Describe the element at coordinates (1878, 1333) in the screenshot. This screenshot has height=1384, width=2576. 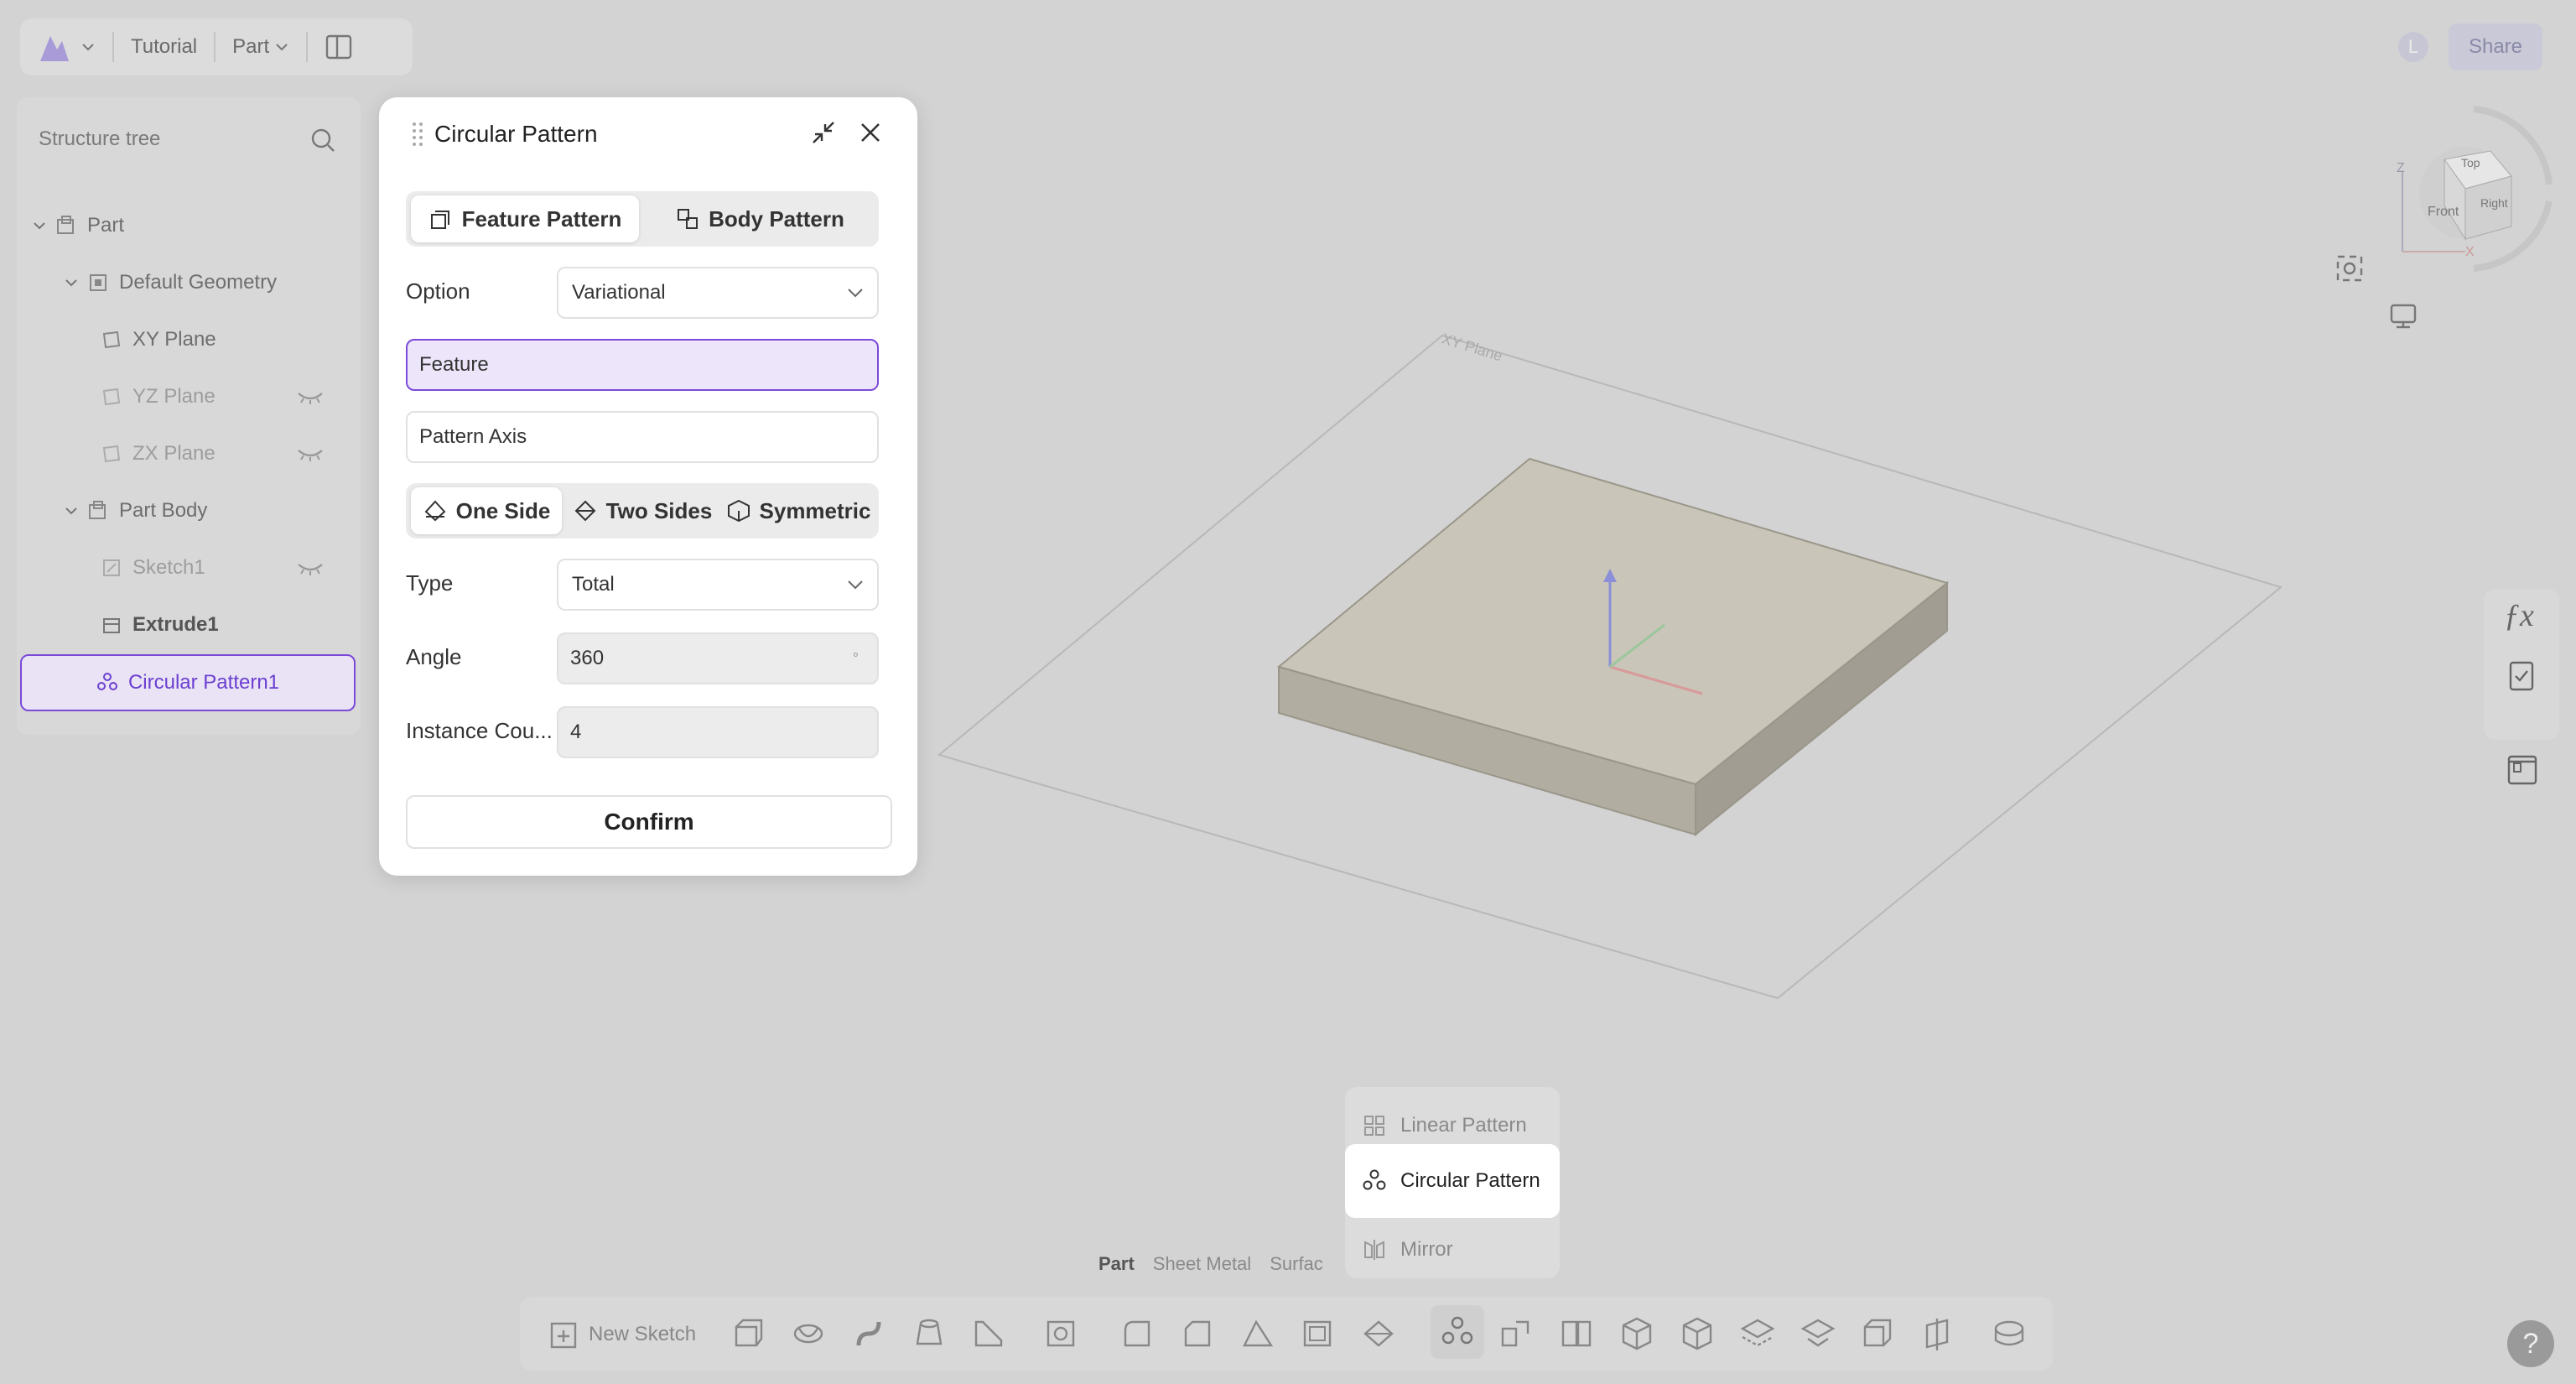
I see `replace-face-icon` at that location.